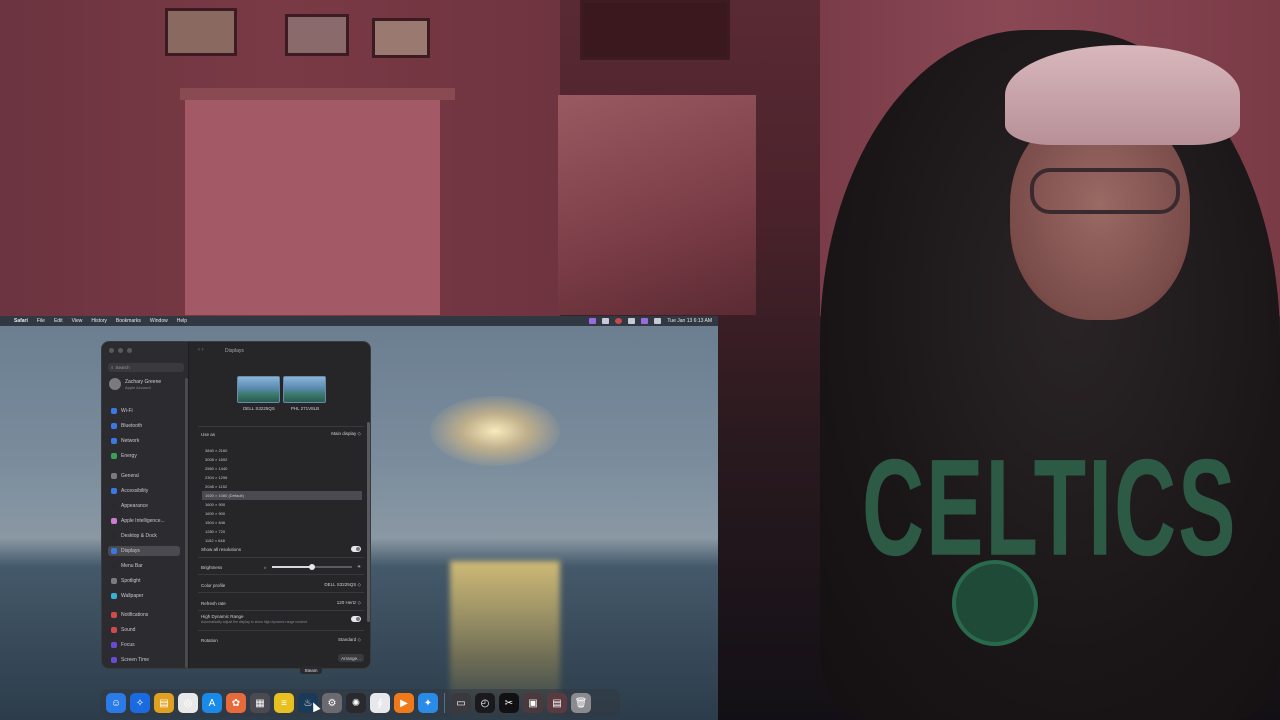 This screenshot has width=1280, height=720. What do you see at coordinates (114, 630) in the screenshot?
I see `sidebar-item-icon` at bounding box center [114, 630].